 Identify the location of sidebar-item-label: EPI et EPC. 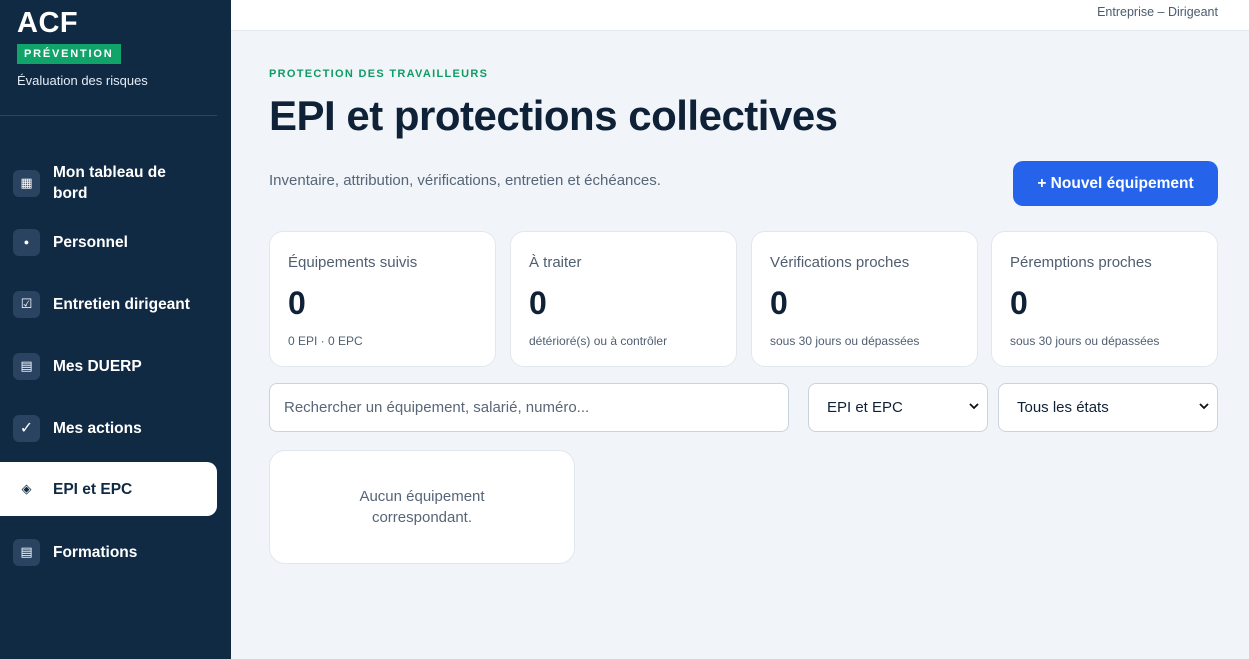
(93, 489).